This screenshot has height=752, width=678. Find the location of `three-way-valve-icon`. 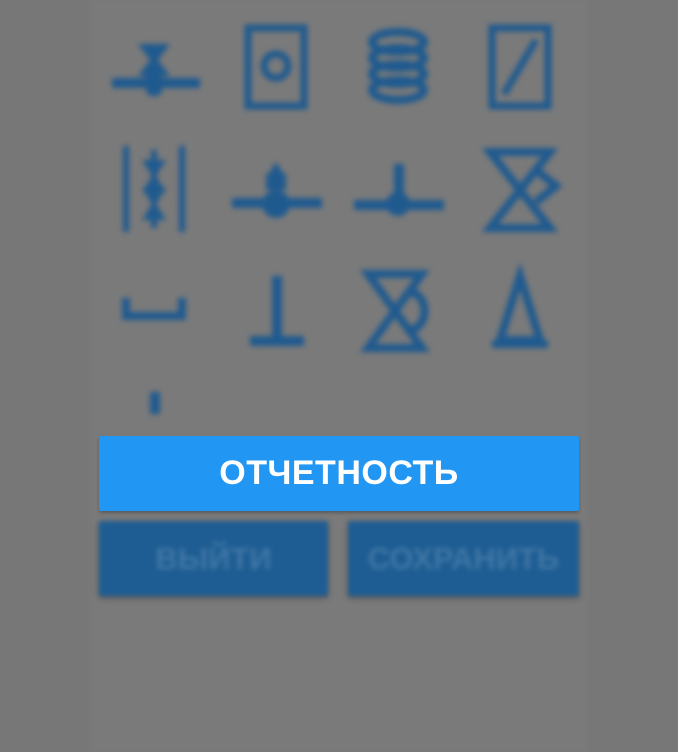

three-way-valve-icon is located at coordinates (520, 190).